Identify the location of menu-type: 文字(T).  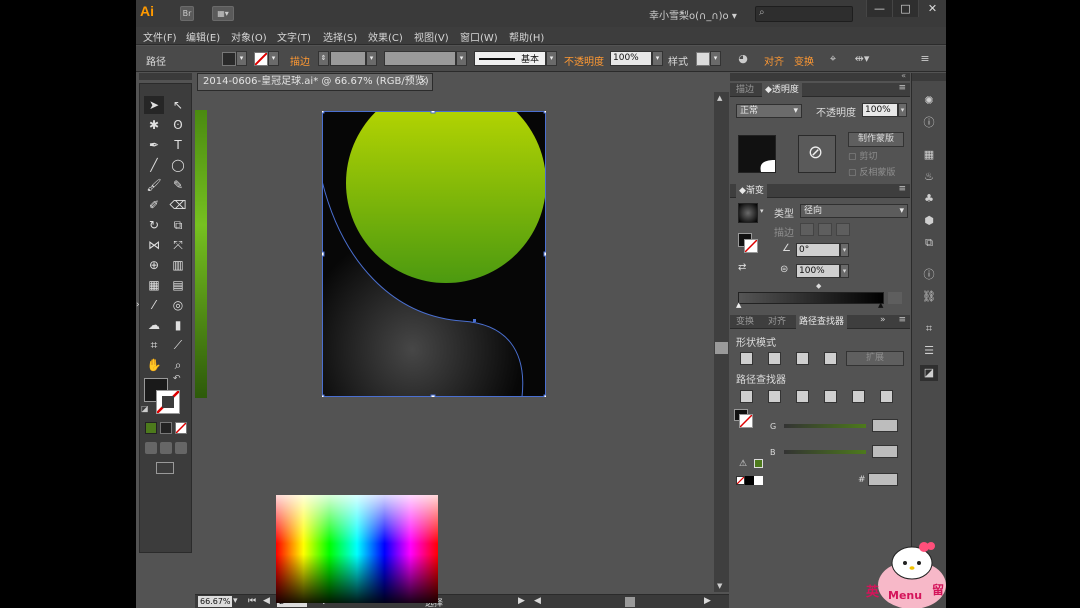
(294, 36).